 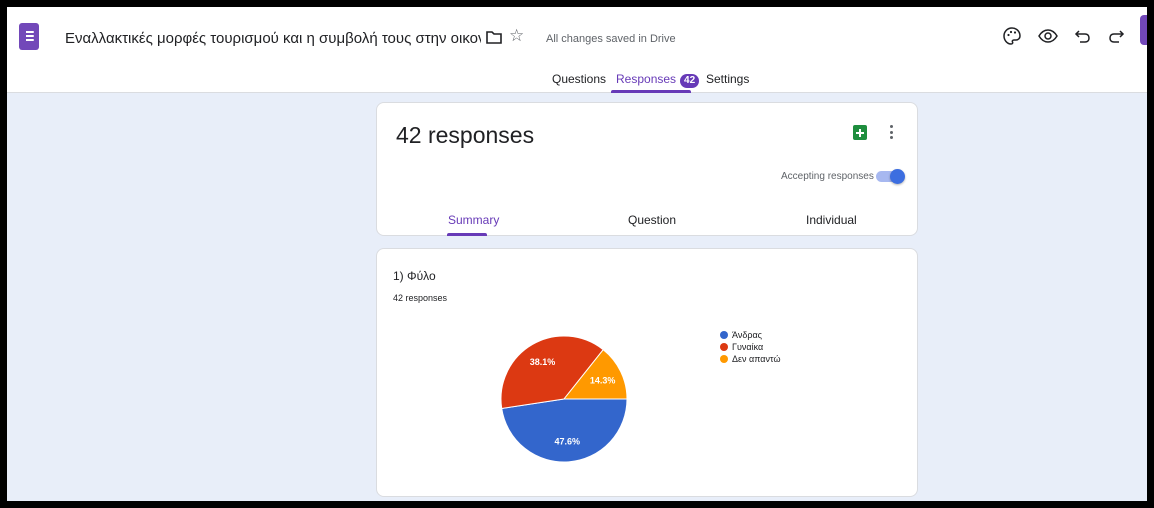 I want to click on tab-bar: Questions Responses 42 Settings, so click(x=577, y=81).